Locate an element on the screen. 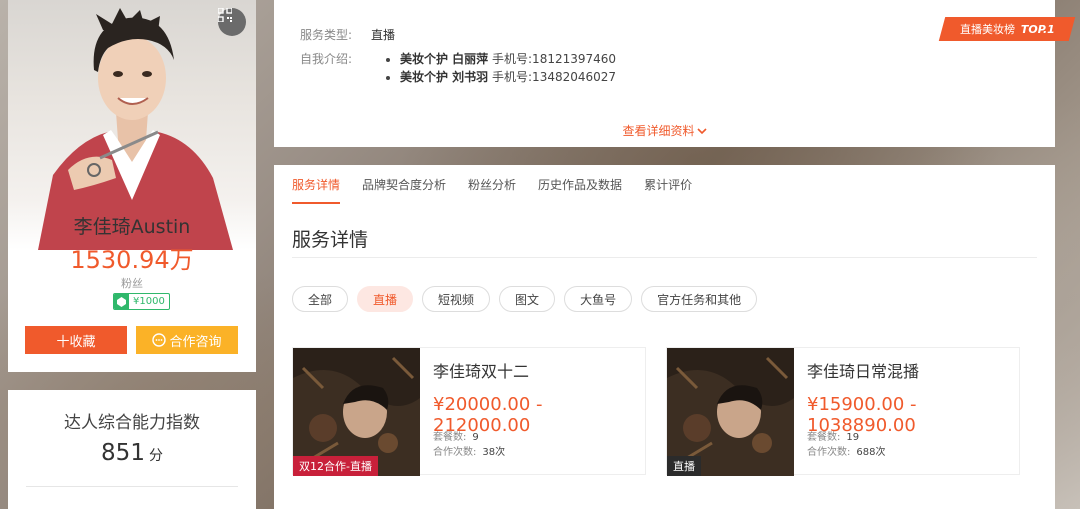  ability-card: 达人综合能力指数 851 分 is located at coordinates (132, 449).